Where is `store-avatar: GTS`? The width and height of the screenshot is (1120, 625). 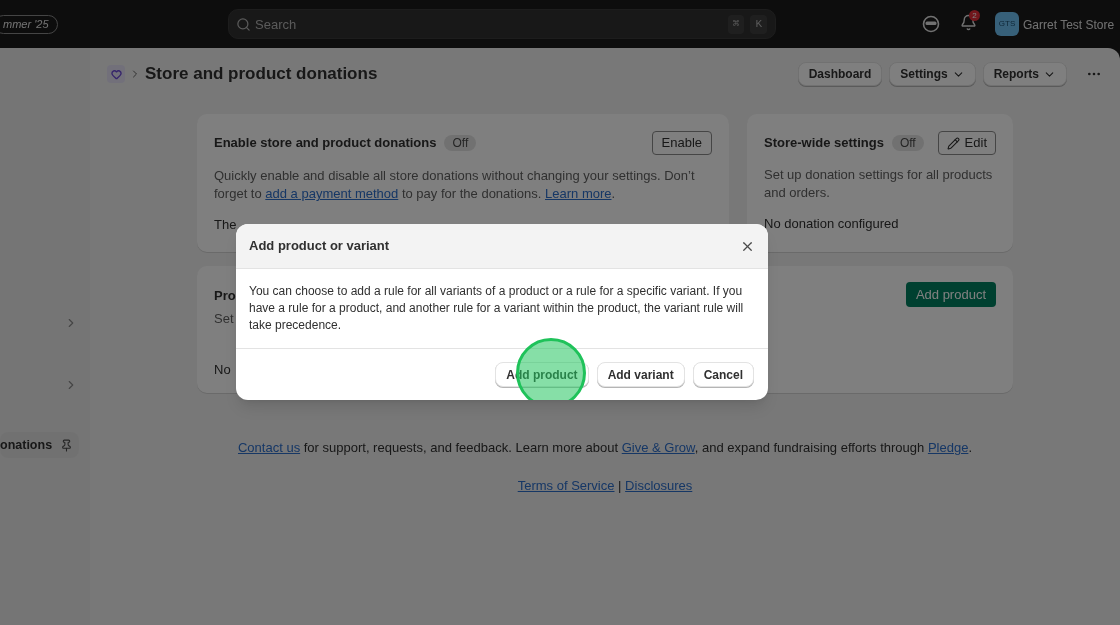 store-avatar: GTS is located at coordinates (1007, 24).